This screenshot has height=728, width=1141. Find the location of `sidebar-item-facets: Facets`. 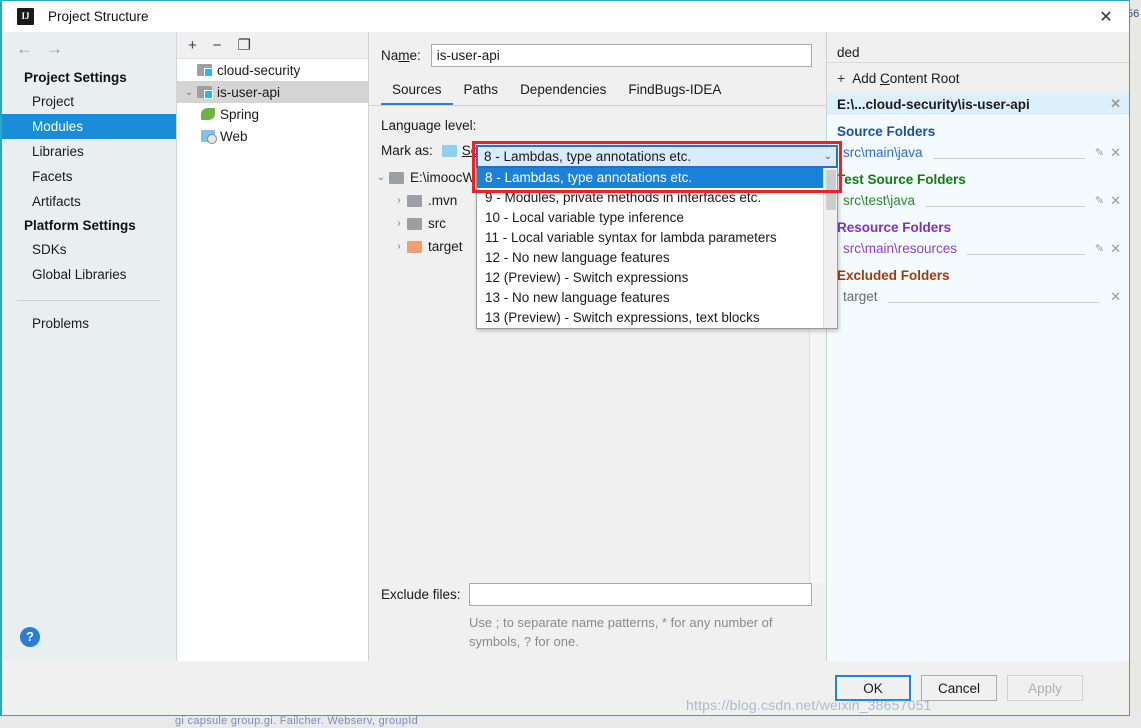

sidebar-item-facets: Facets is located at coordinates (89, 176).